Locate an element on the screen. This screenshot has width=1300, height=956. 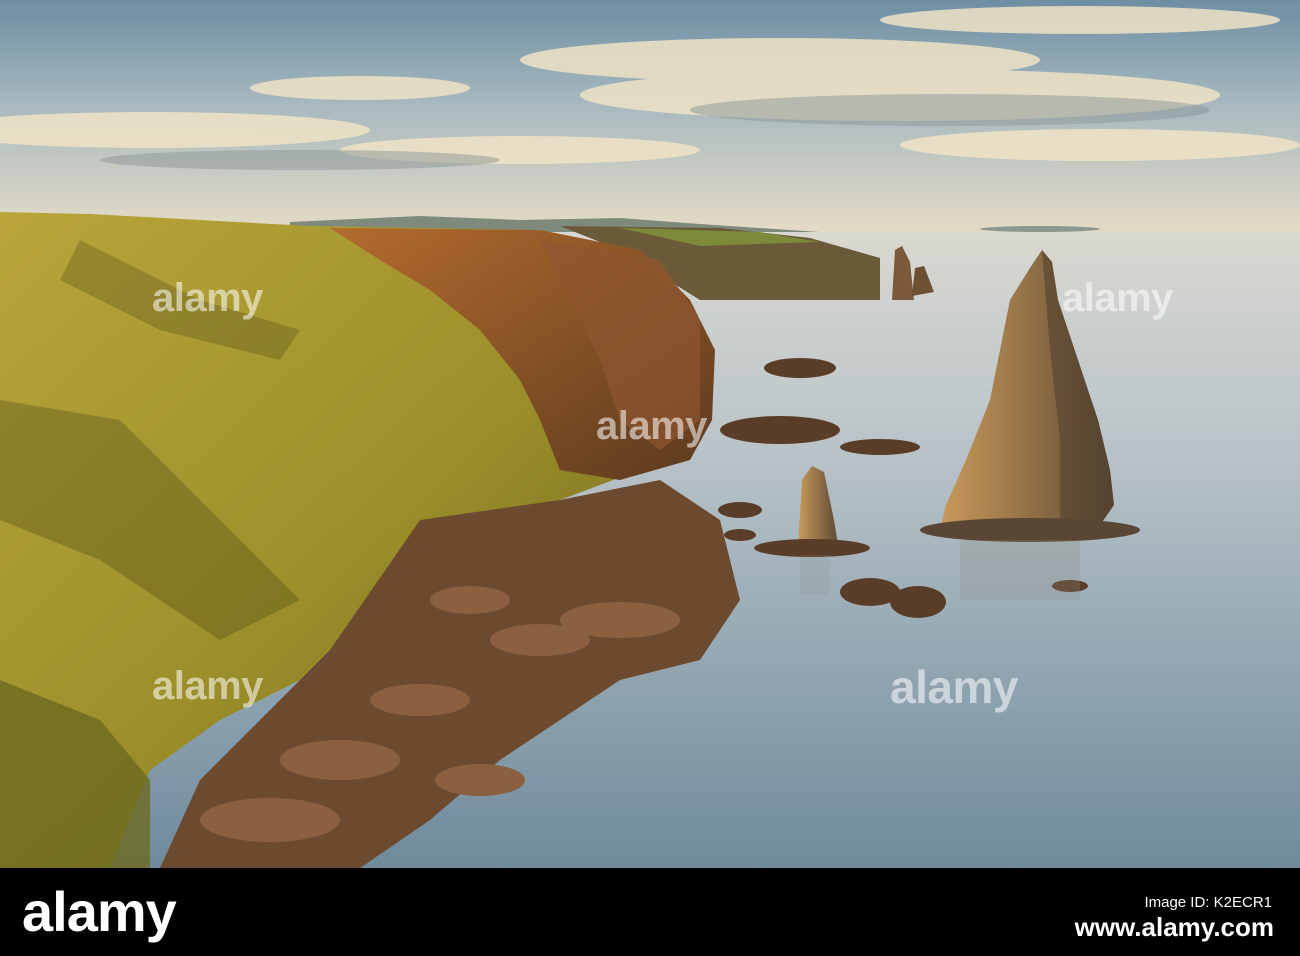
image-id-label: Image ID: K2ECR1 is located at coordinates (1208, 902).